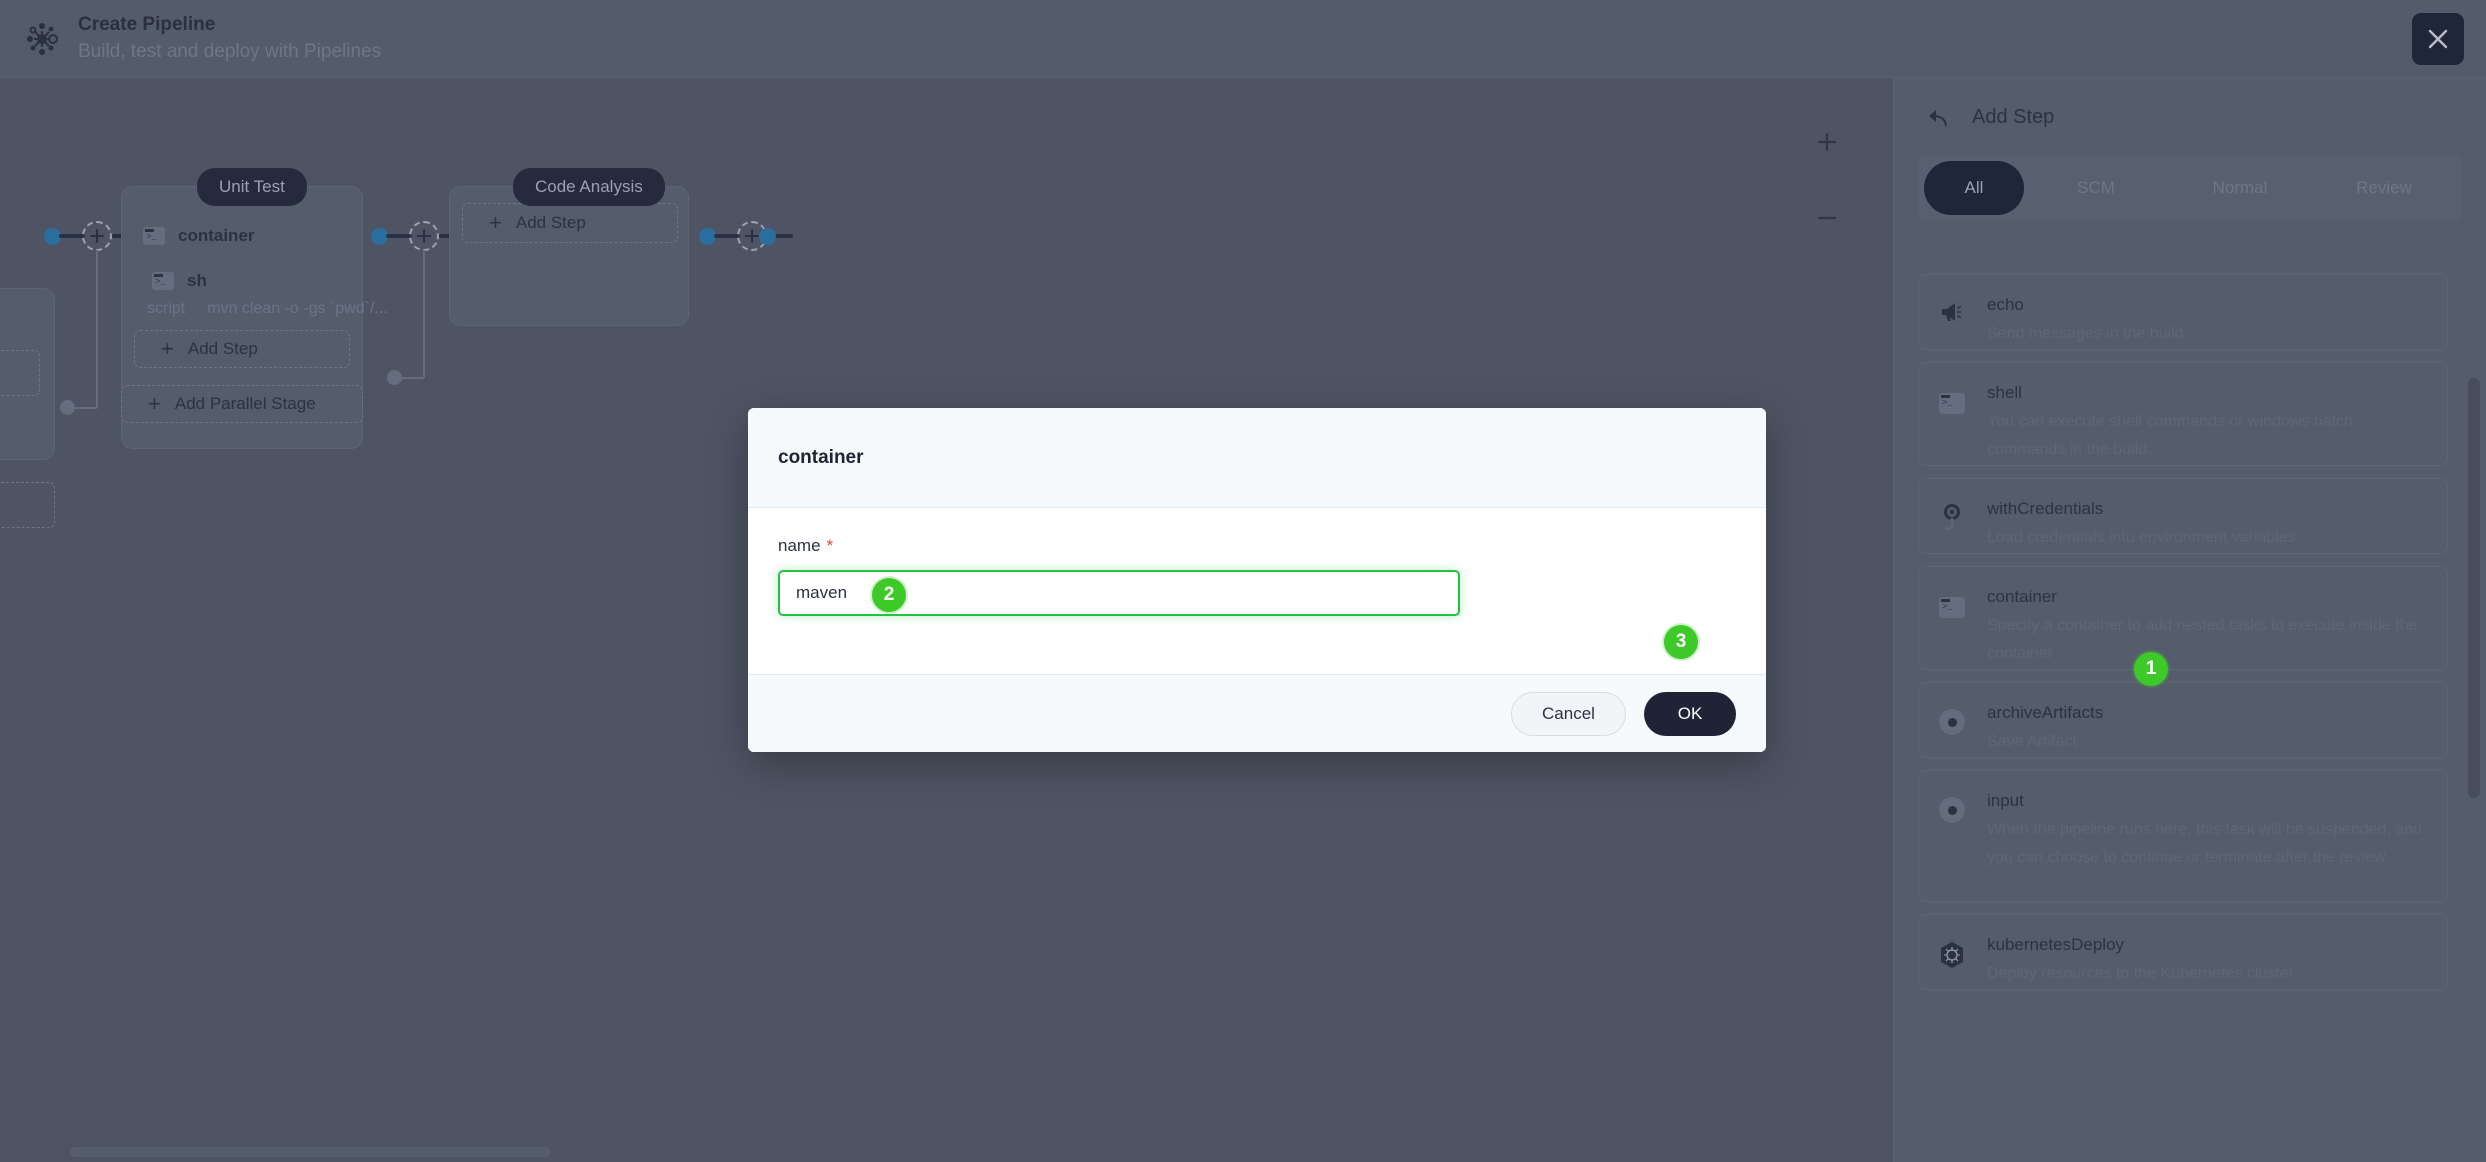 The height and width of the screenshot is (1162, 2486). What do you see at coordinates (2474, 588) in the screenshot?
I see `panel-vertical-scrollbar` at bounding box center [2474, 588].